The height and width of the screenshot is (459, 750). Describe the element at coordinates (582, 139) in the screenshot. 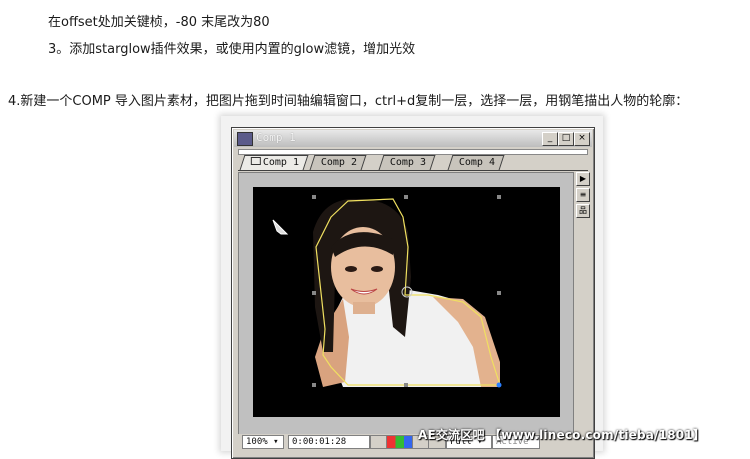

I see `close-button: ×` at that location.